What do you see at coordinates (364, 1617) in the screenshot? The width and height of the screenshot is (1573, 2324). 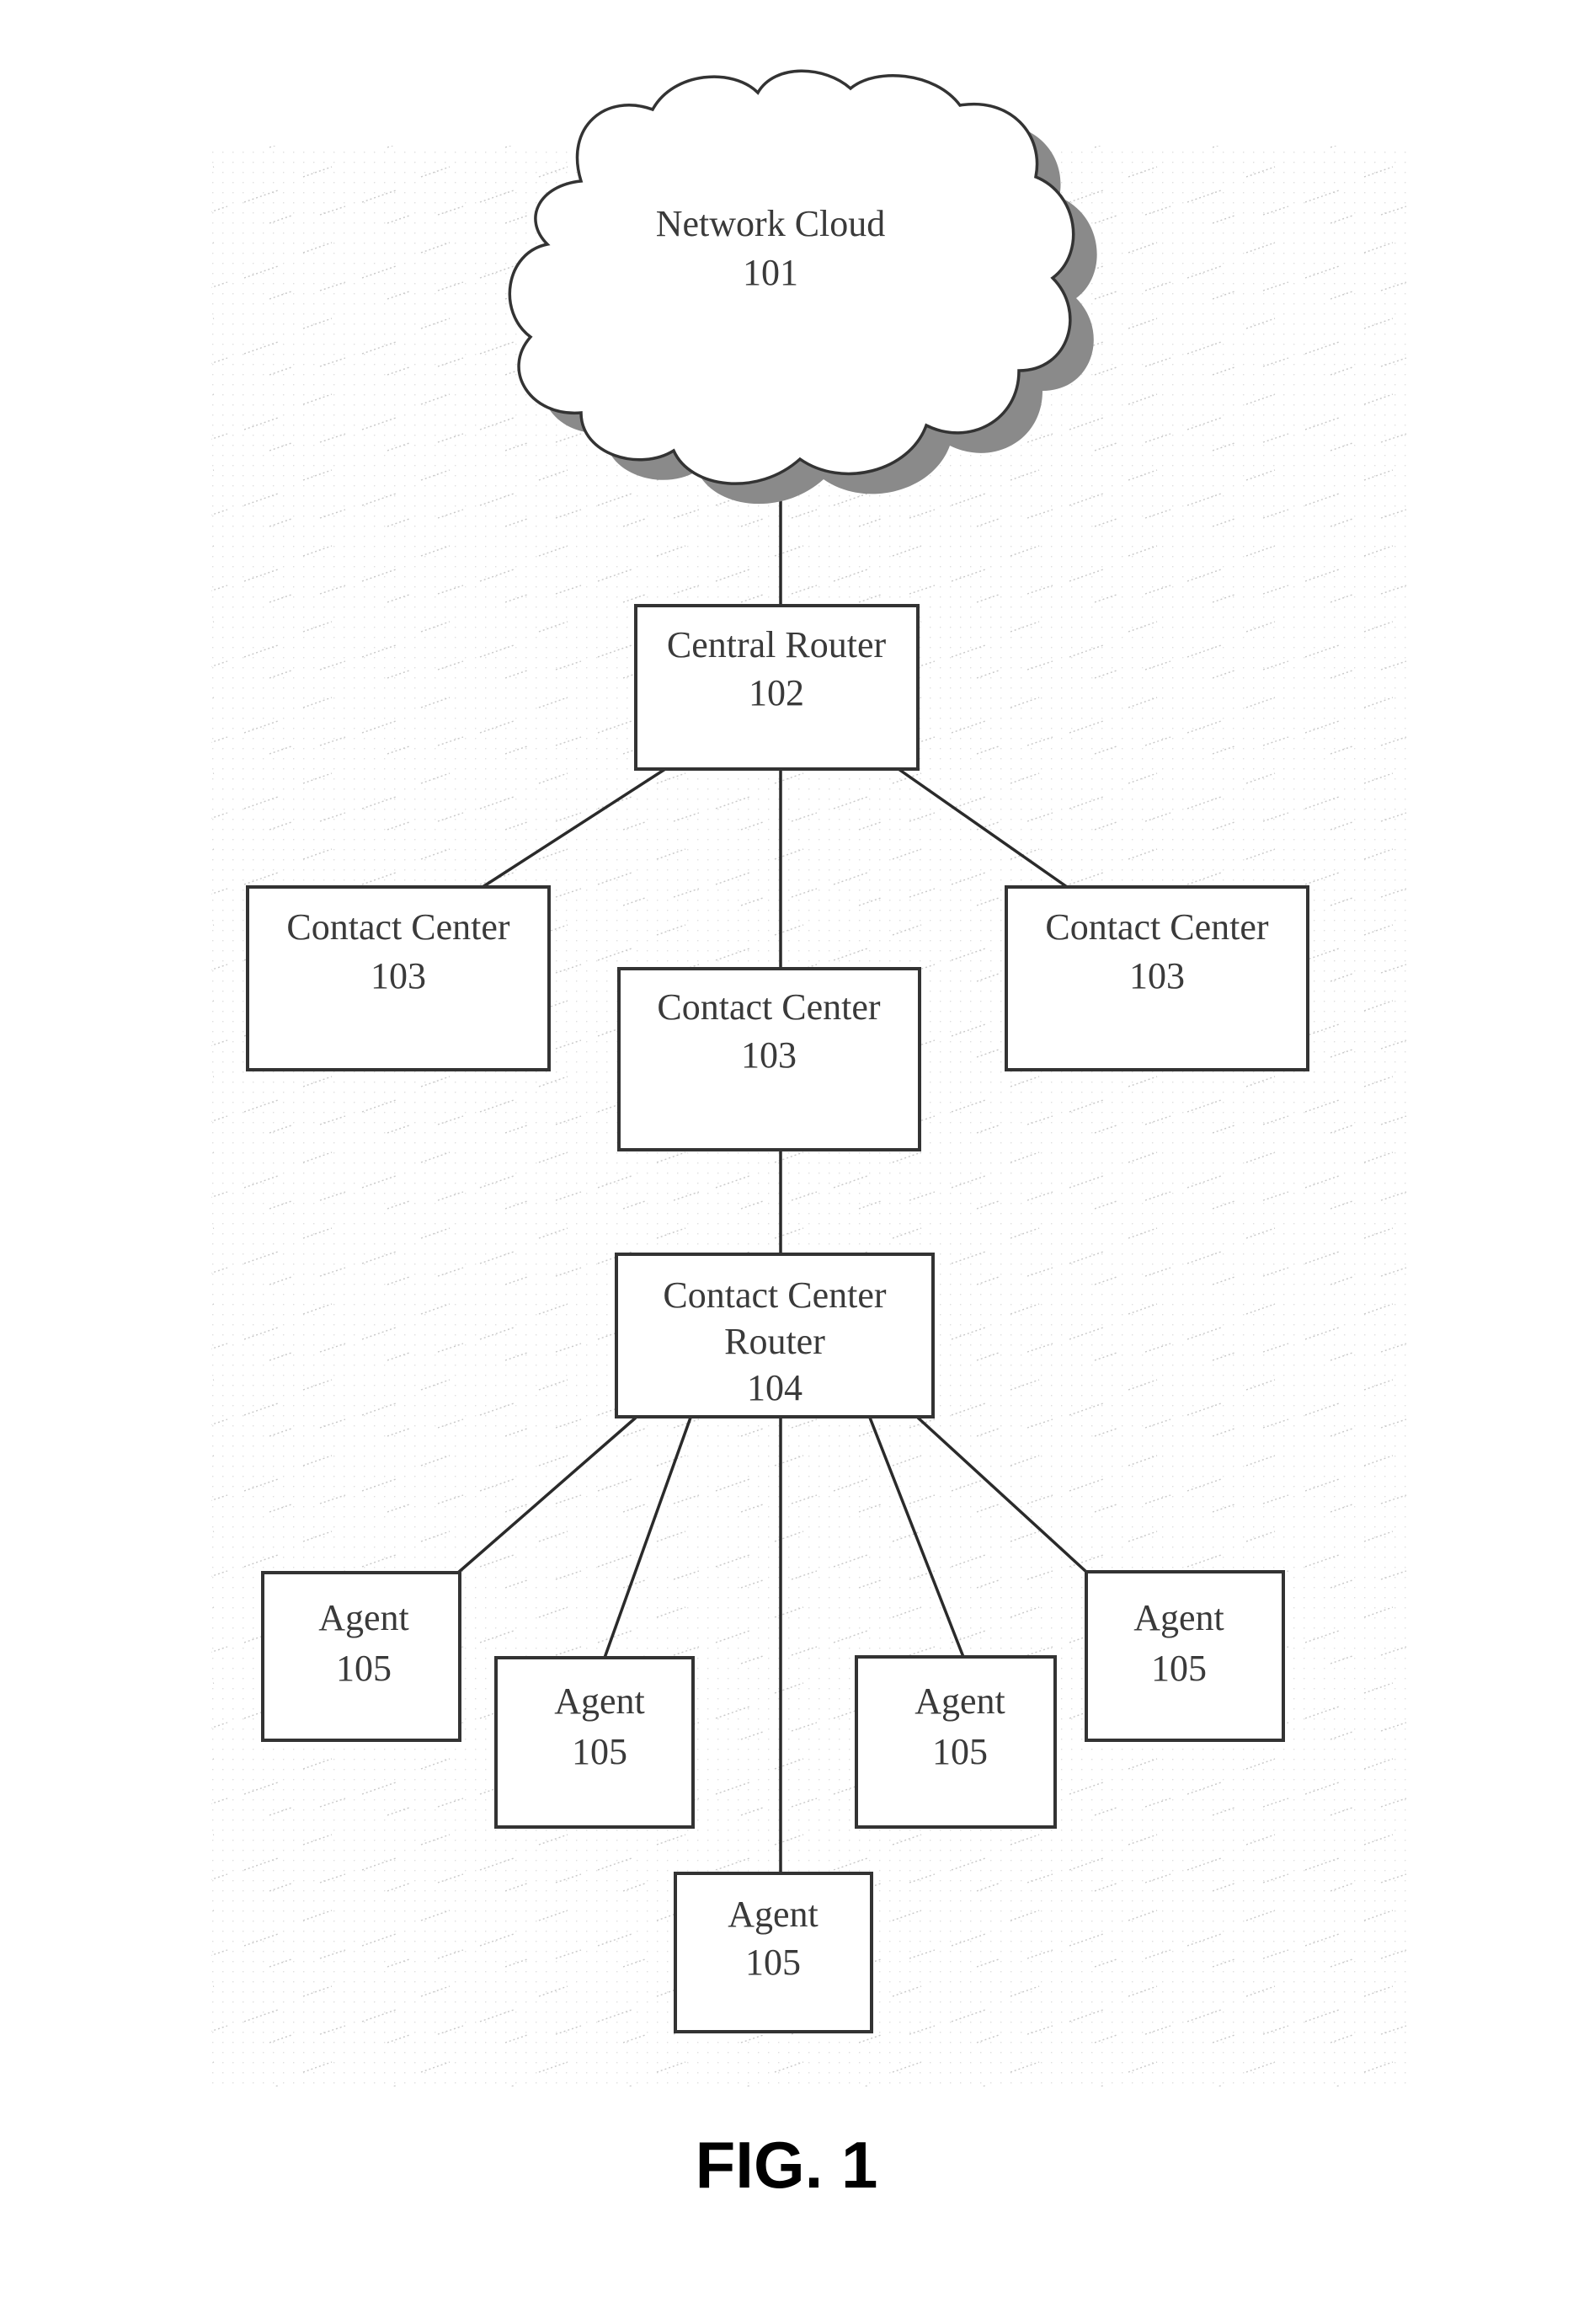 I see `agent-1-label: Agent` at bounding box center [364, 1617].